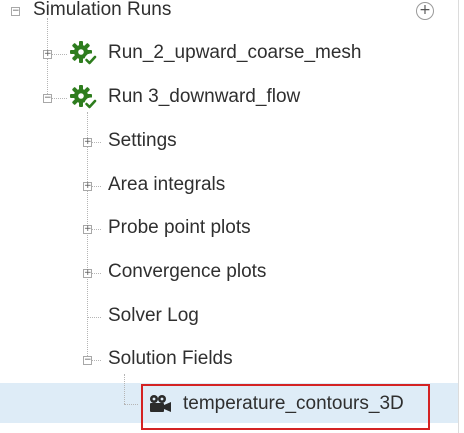 Image resolution: width=464 pixels, height=433 pixels. What do you see at coordinates (425, 11) in the screenshot?
I see `add-run-button: +` at bounding box center [425, 11].